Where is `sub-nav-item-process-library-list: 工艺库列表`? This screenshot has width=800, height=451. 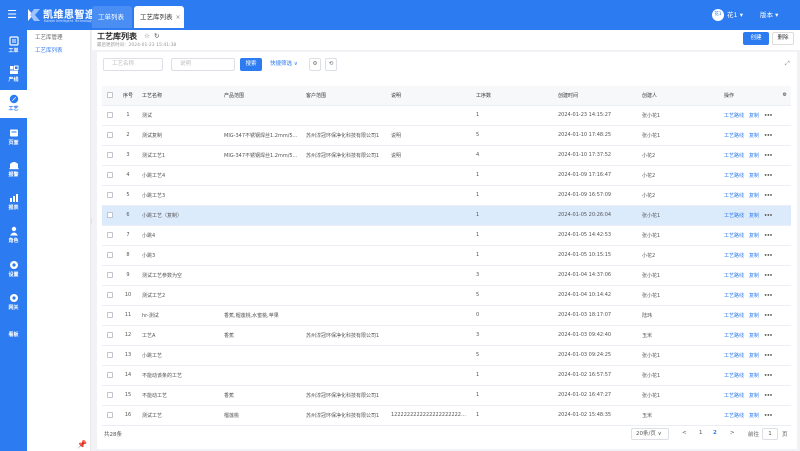
sub-nav-item-process-library-list: 工艺库列表 is located at coordinates (49, 50).